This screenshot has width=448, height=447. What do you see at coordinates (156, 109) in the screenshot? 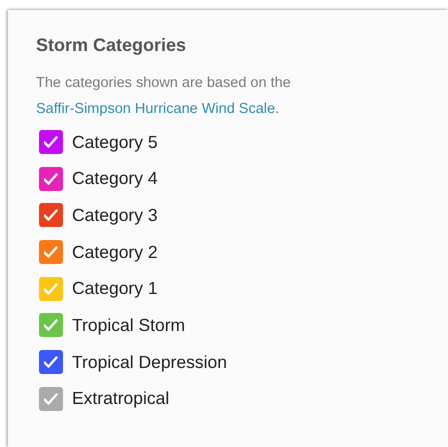
I see `scale-link: Saffir-Simpson Hurricane Wind Scale` at bounding box center [156, 109].